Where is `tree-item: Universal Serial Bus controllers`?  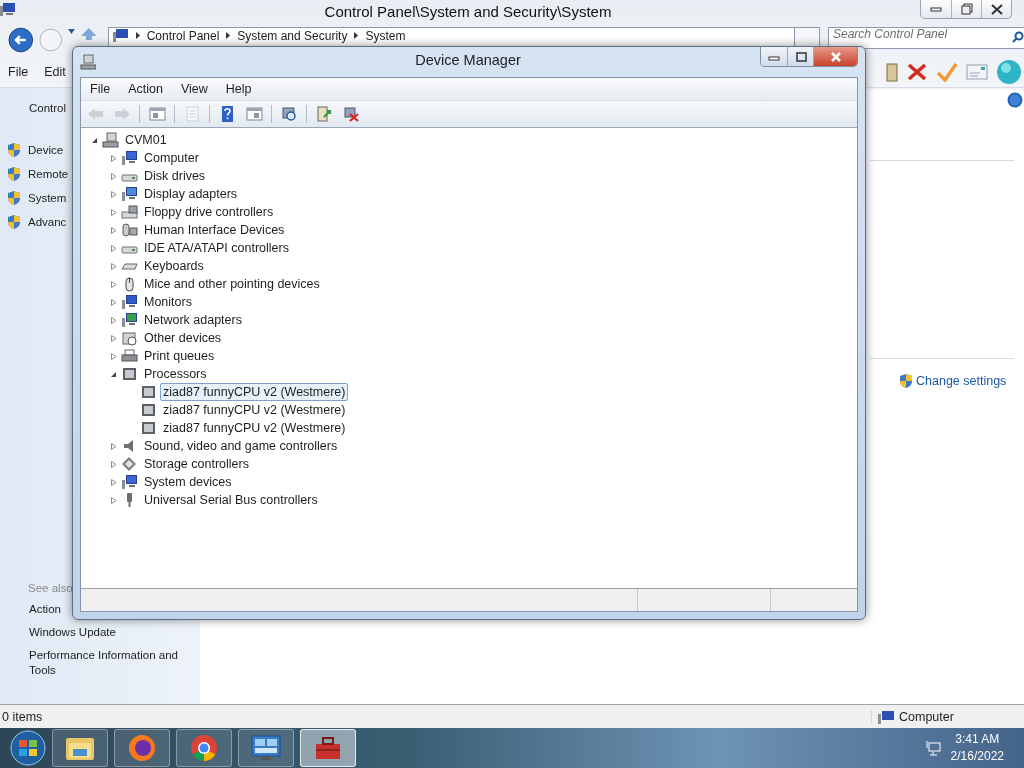
tree-item: Universal Serial Bus controllers is located at coordinates (231, 500).